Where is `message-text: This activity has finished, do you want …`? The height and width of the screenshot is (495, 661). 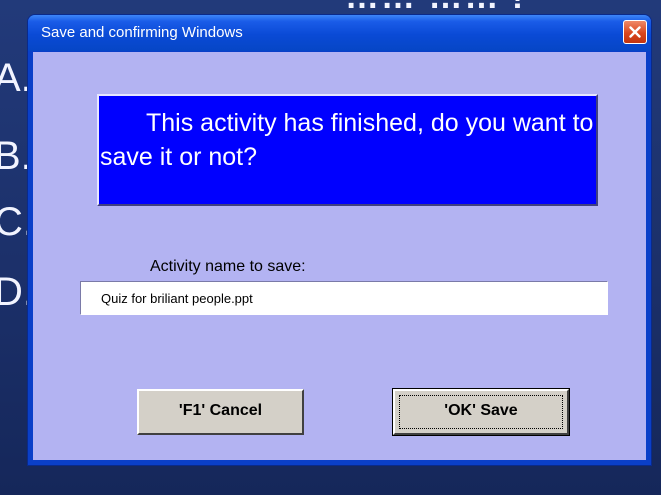
message-text: This activity has finished, do you want … is located at coordinates (347, 140).